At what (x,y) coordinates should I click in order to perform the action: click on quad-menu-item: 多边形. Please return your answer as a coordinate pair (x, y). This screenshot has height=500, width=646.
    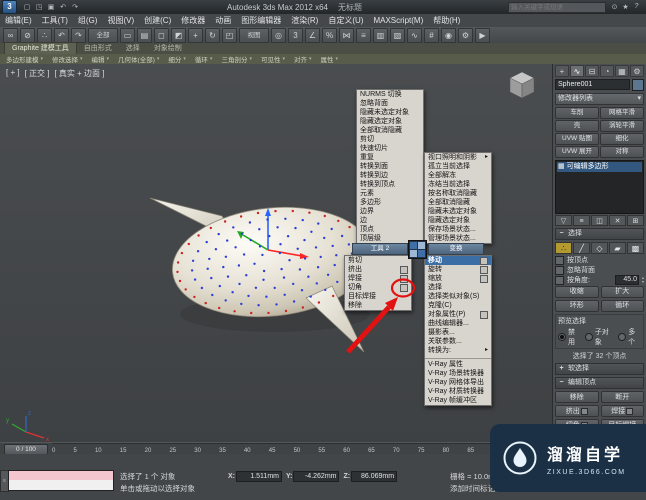
    Looking at the image, I should click on (390, 202).